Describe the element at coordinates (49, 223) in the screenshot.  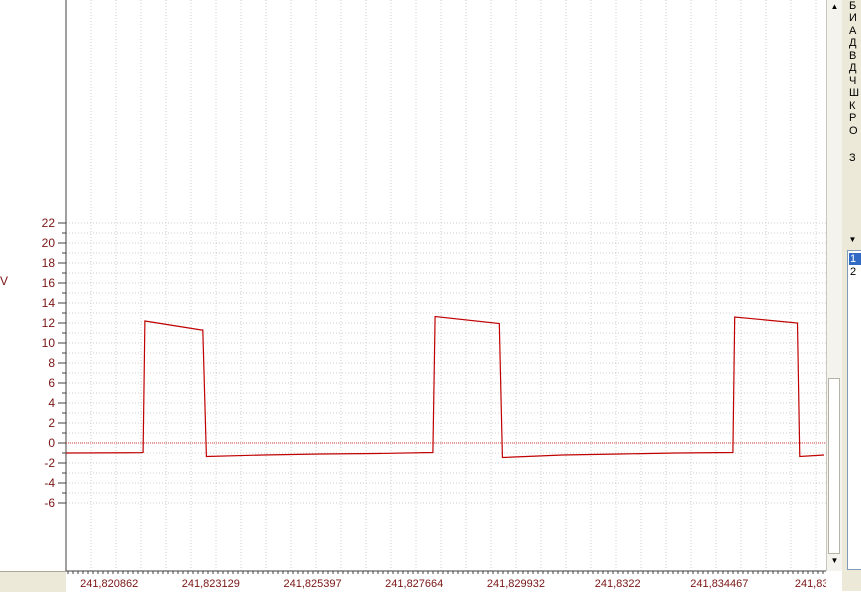
I see `y-tick-label: 22` at that location.